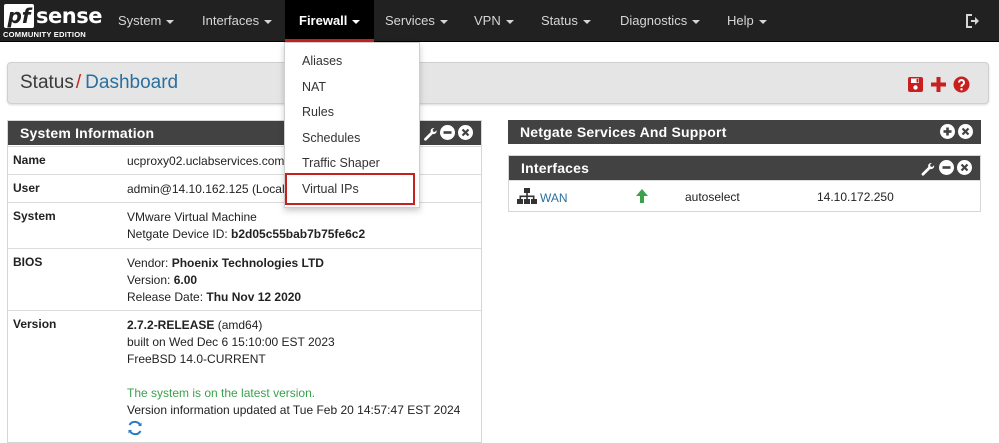 The width and height of the screenshot is (999, 443). I want to click on menu-item-aliases: Aliases, so click(322, 61).